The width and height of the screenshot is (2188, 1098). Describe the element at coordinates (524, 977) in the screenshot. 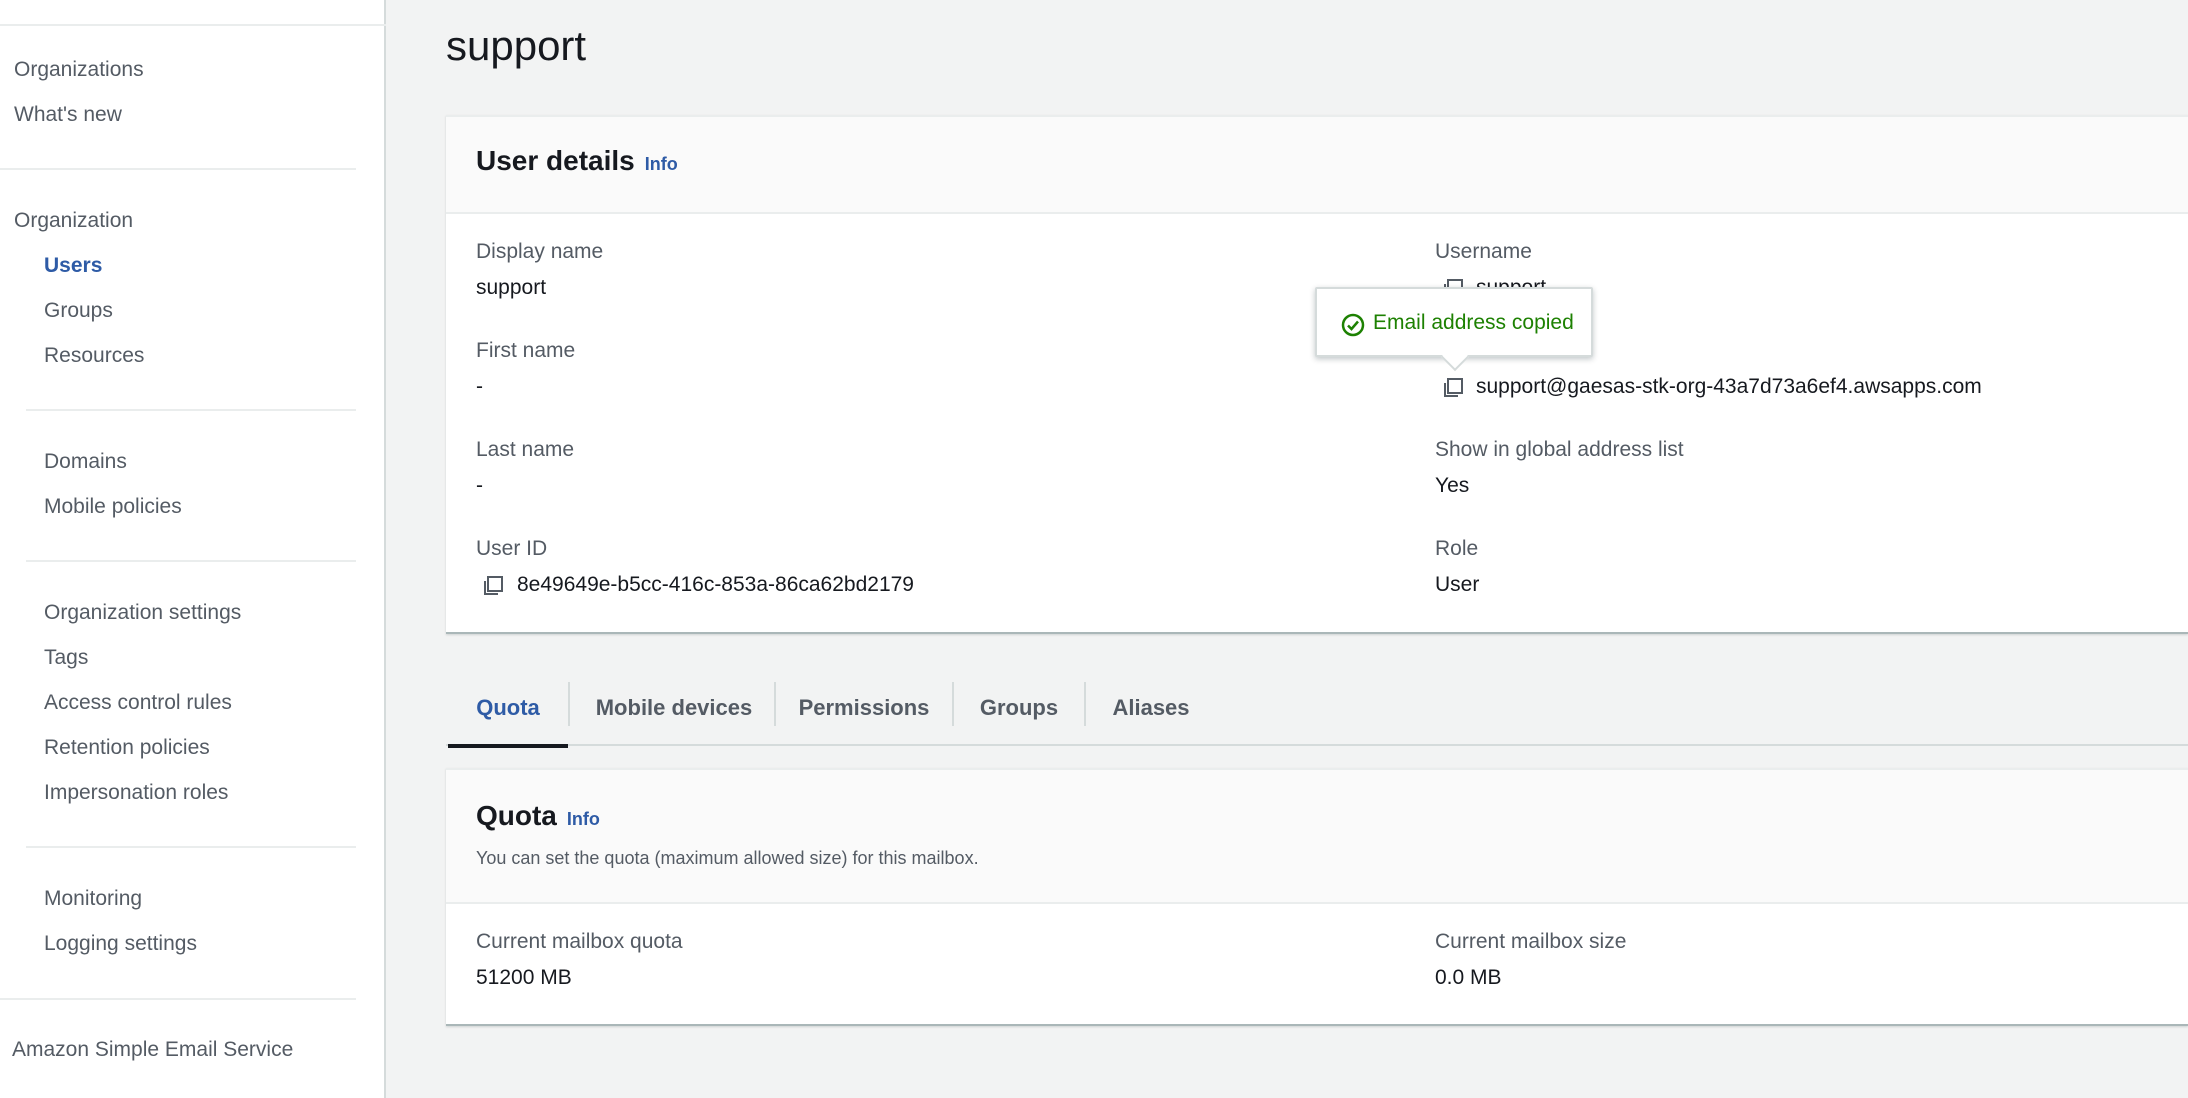

I see `current-quota-value: 51200 MB` at that location.